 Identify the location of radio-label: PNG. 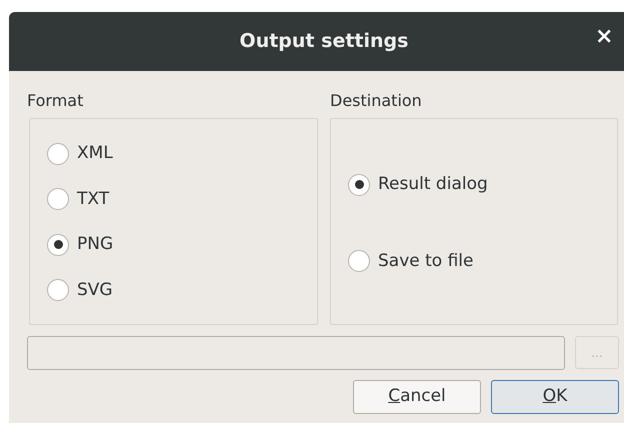
(95, 244).